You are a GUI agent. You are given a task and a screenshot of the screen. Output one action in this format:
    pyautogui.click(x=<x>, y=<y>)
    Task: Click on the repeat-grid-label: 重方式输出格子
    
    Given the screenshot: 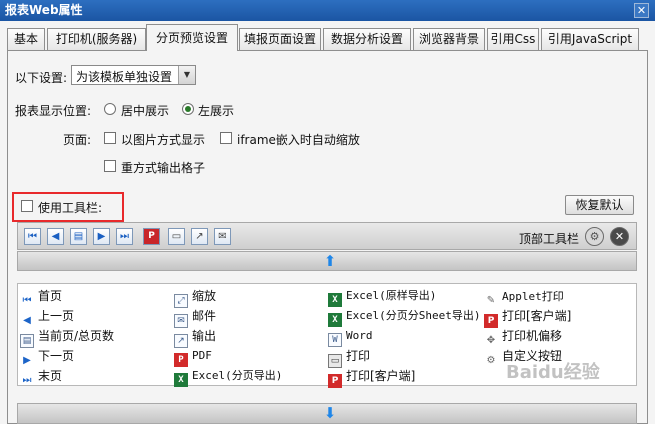 What is the action you would take?
    pyautogui.click(x=163, y=168)
    